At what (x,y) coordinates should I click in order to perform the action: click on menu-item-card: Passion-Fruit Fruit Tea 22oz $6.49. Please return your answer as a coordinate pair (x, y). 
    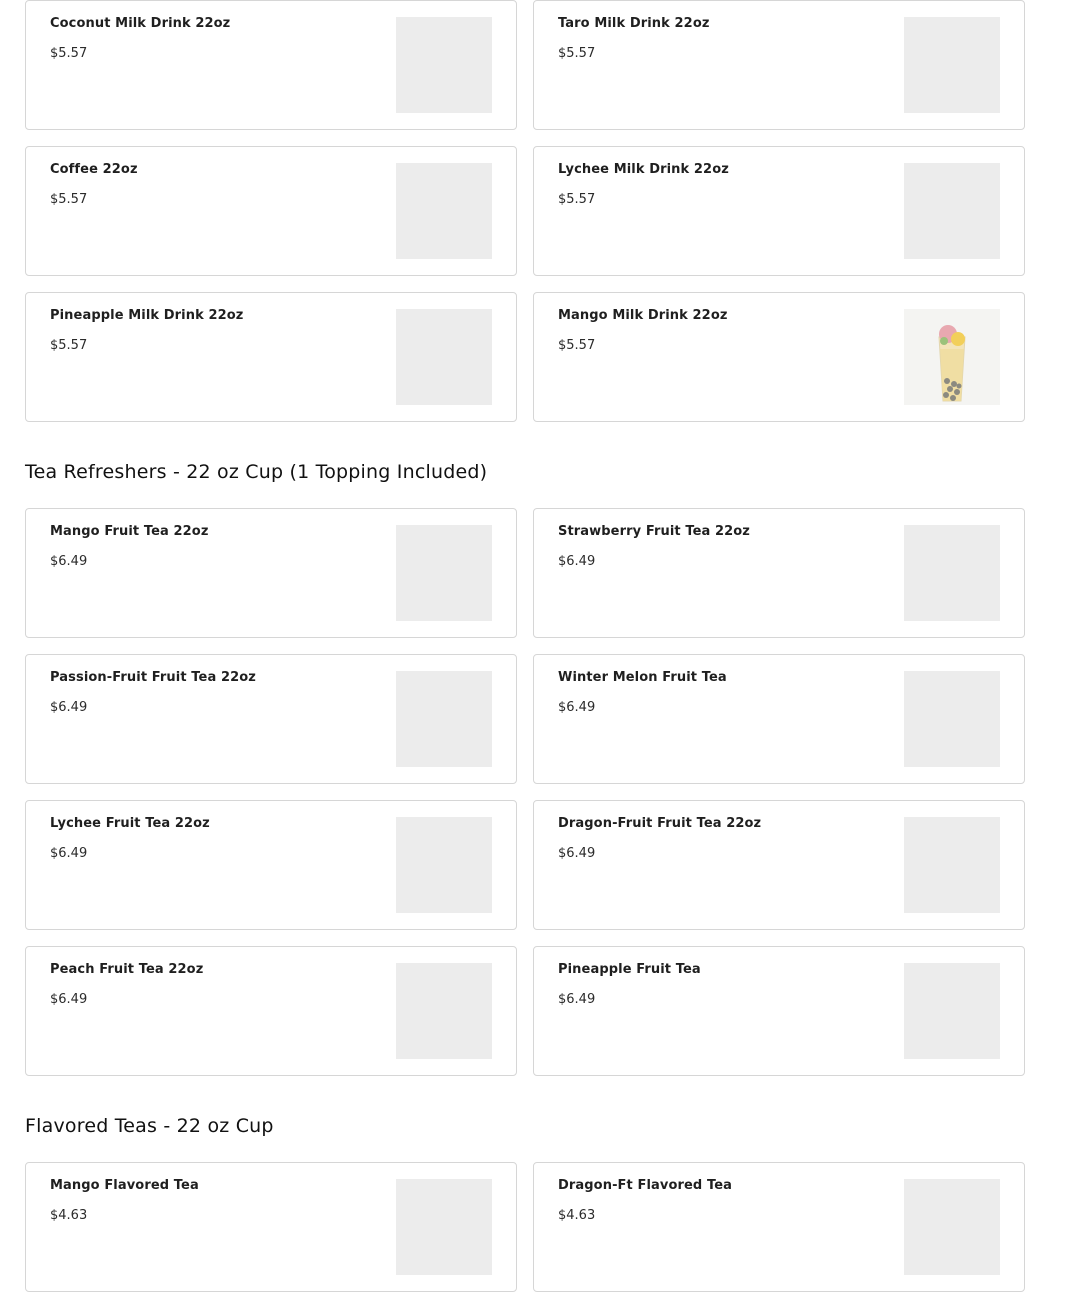
    Looking at the image, I should click on (271, 719).